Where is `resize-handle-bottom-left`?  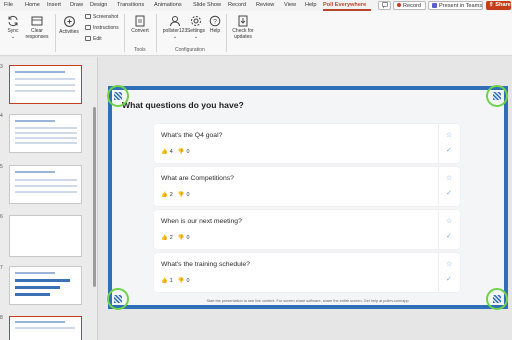
resize-handle-bottom-left is located at coordinates (118, 299).